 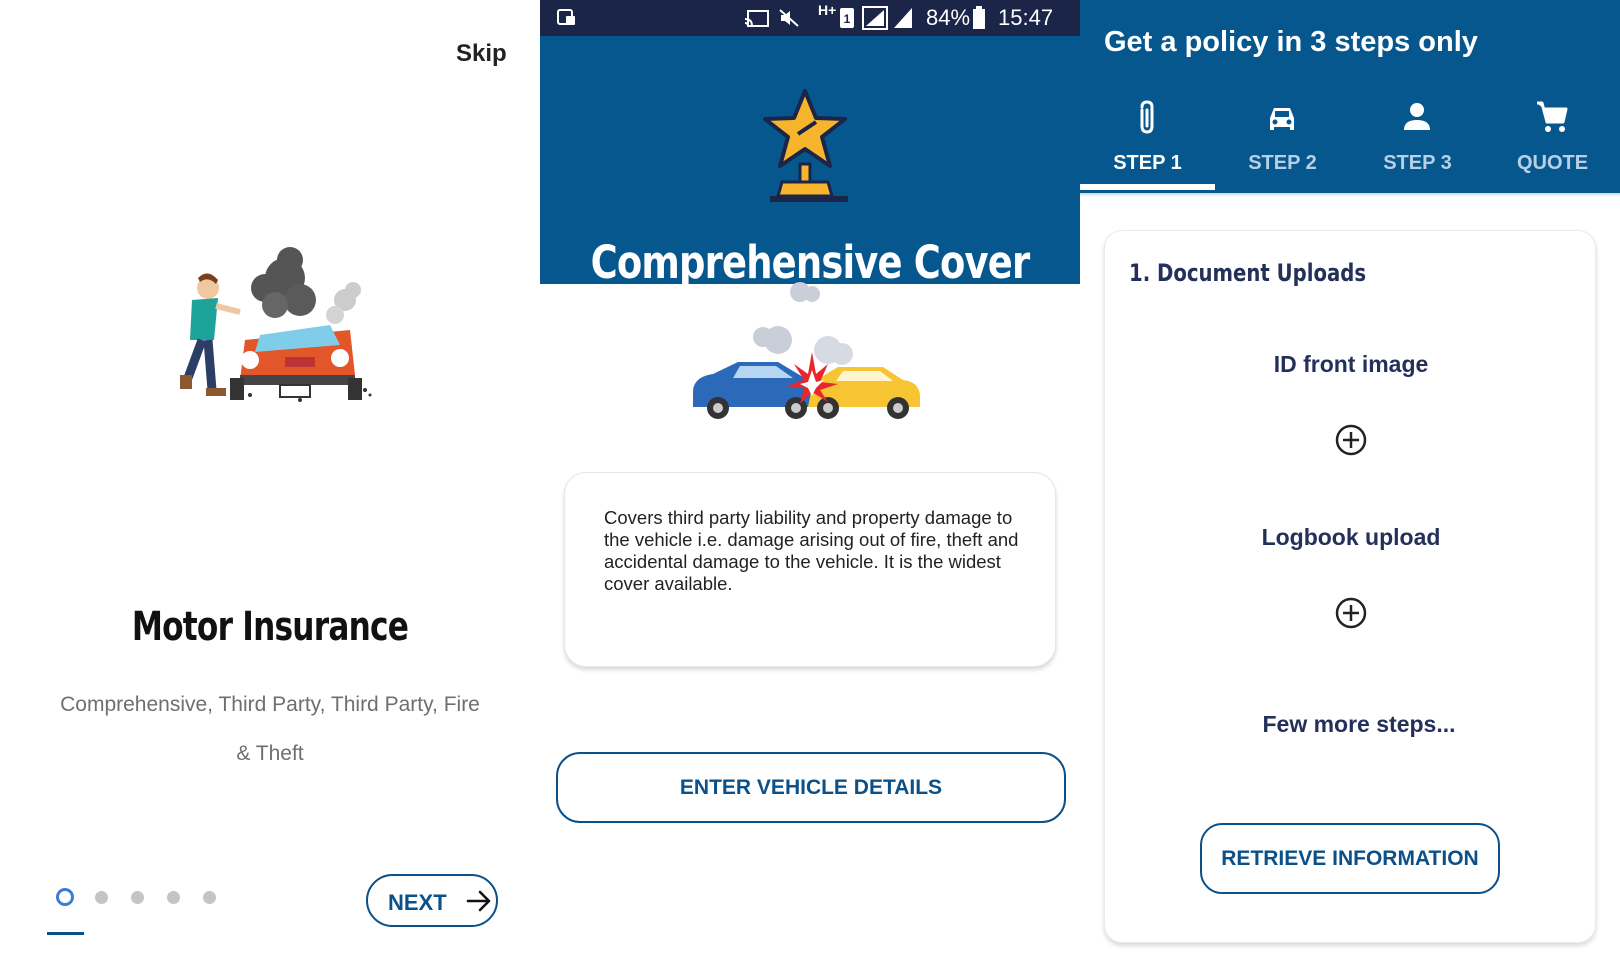 What do you see at coordinates (1417, 143) in the screenshot?
I see `tab-step-3: STEP 3` at bounding box center [1417, 143].